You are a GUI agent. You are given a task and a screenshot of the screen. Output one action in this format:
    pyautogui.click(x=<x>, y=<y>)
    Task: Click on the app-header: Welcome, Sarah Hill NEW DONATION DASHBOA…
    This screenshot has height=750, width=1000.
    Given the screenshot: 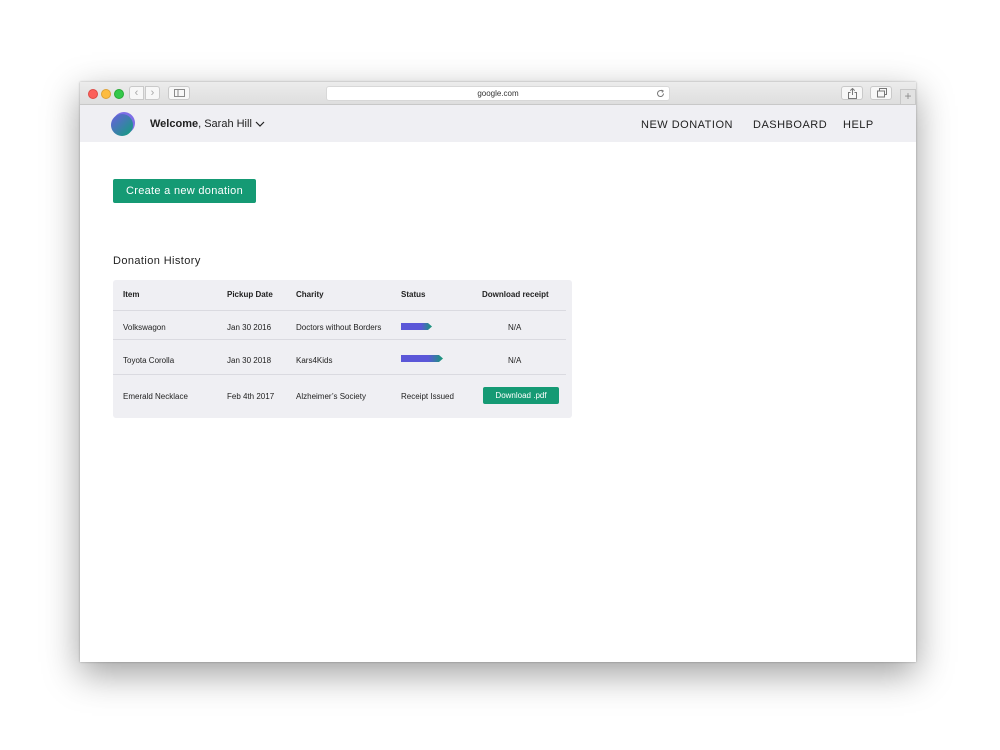 What is the action you would take?
    pyautogui.click(x=498, y=123)
    